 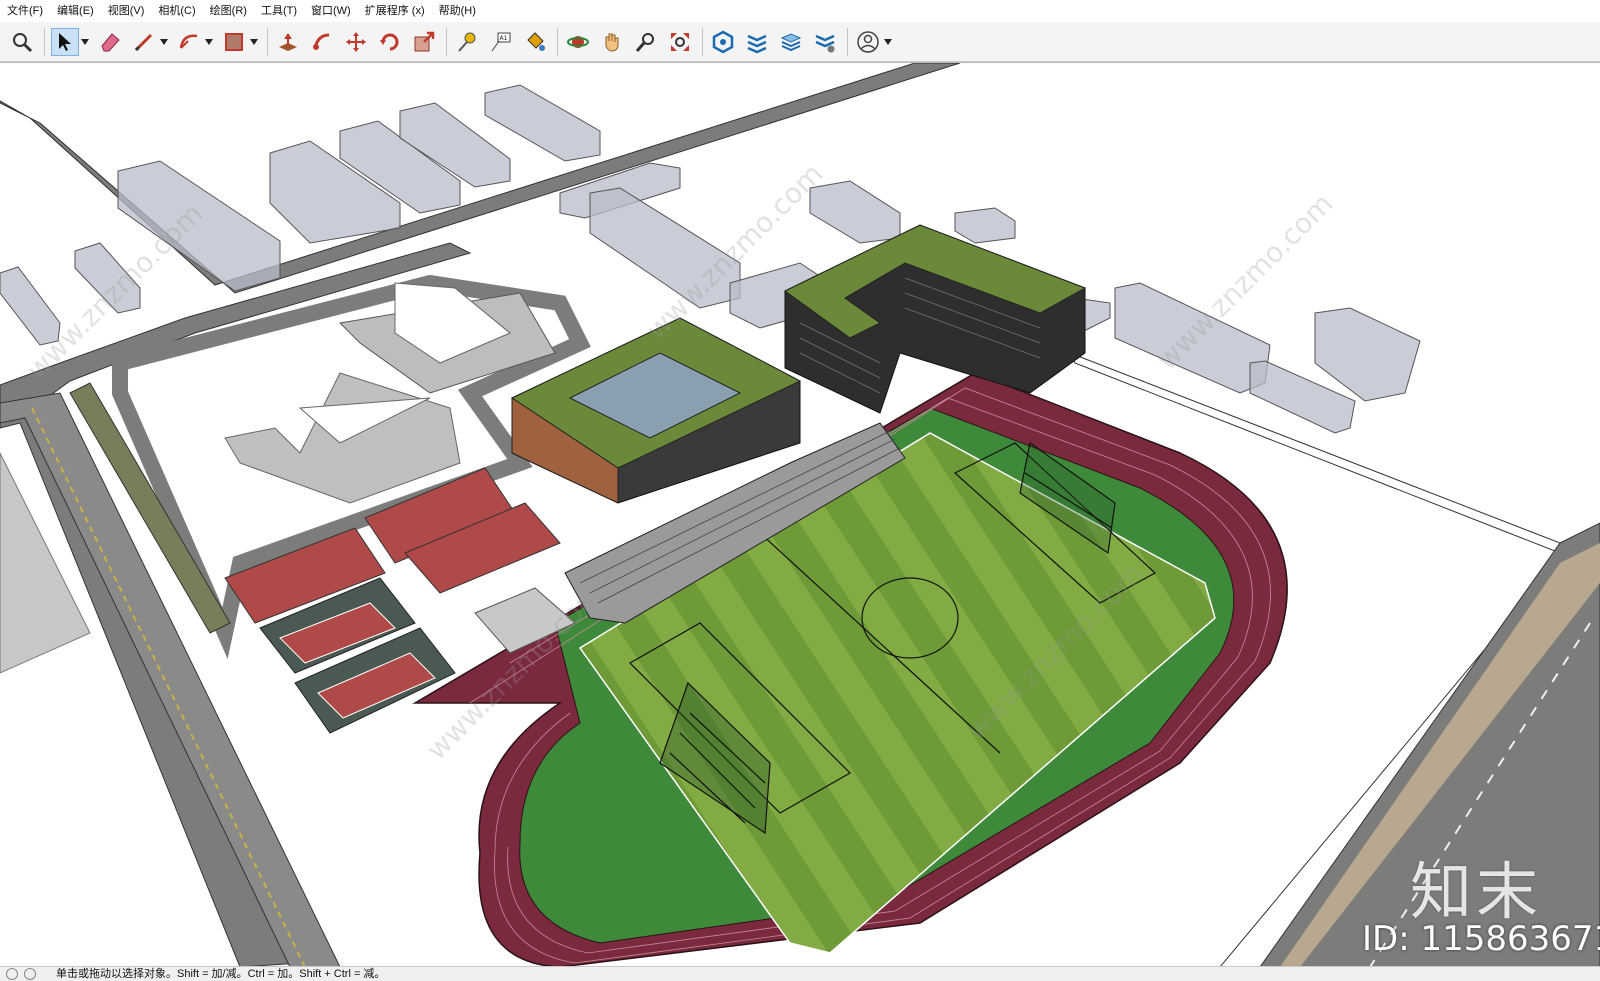 I want to click on orbit-icon, so click(x=578, y=41).